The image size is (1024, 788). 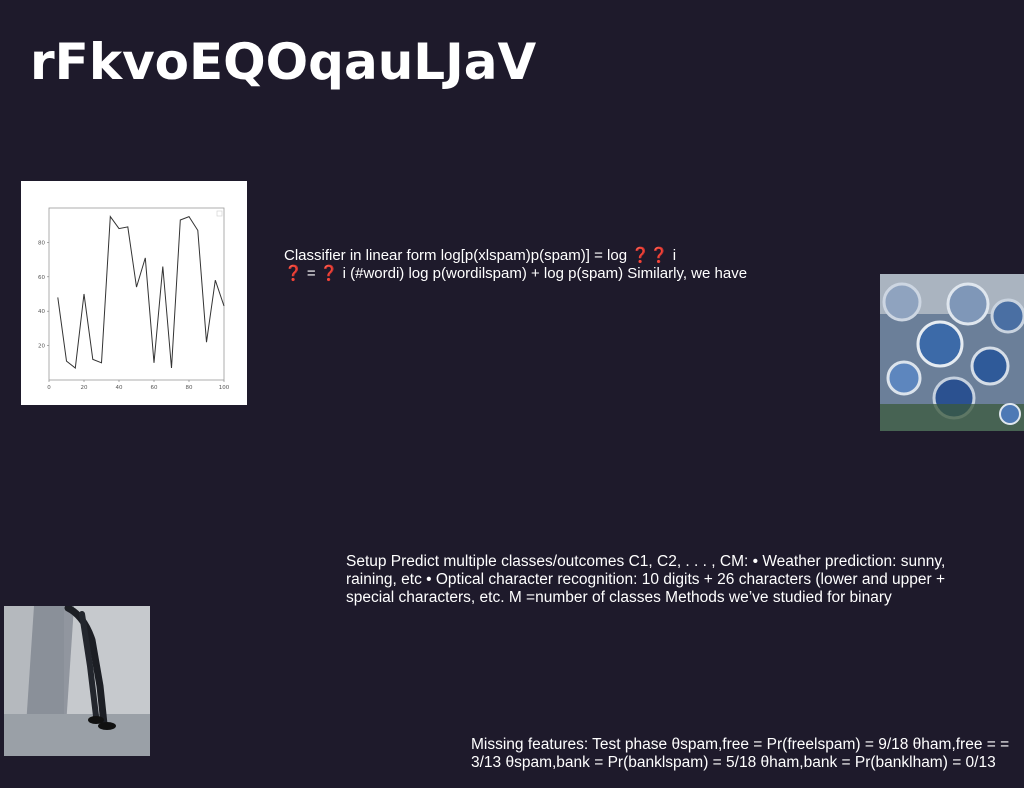 What do you see at coordinates (219, 213) in the screenshot?
I see `legend-placeholder` at bounding box center [219, 213].